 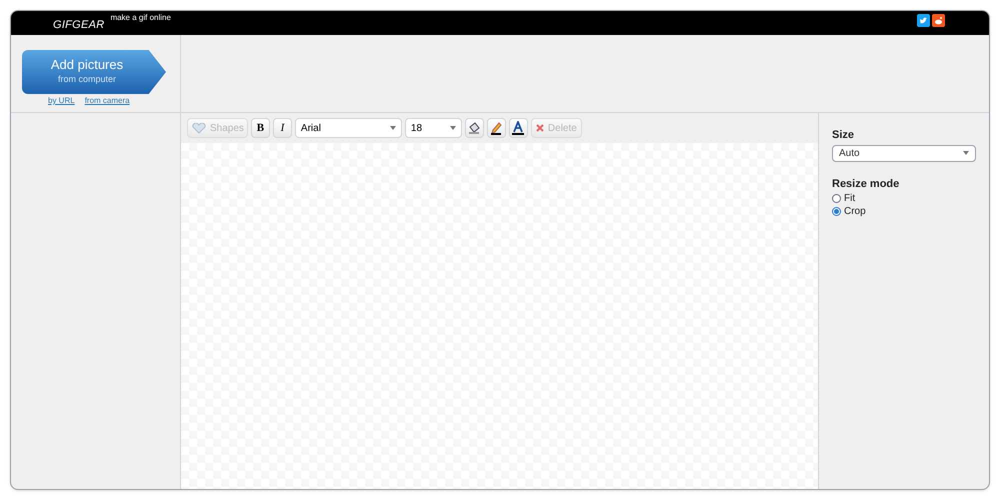 What do you see at coordinates (904, 153) in the screenshot?
I see `size-dropdown: Auto` at bounding box center [904, 153].